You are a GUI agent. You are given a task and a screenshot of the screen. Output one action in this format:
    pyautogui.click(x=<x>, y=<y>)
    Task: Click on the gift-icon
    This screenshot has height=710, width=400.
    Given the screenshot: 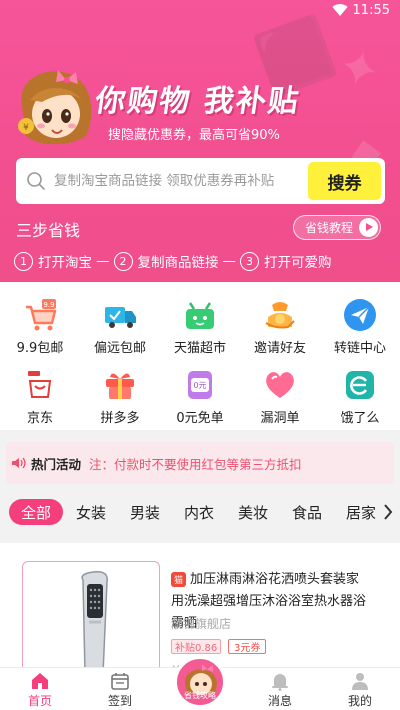 What is the action you would take?
    pyautogui.click(x=120, y=386)
    